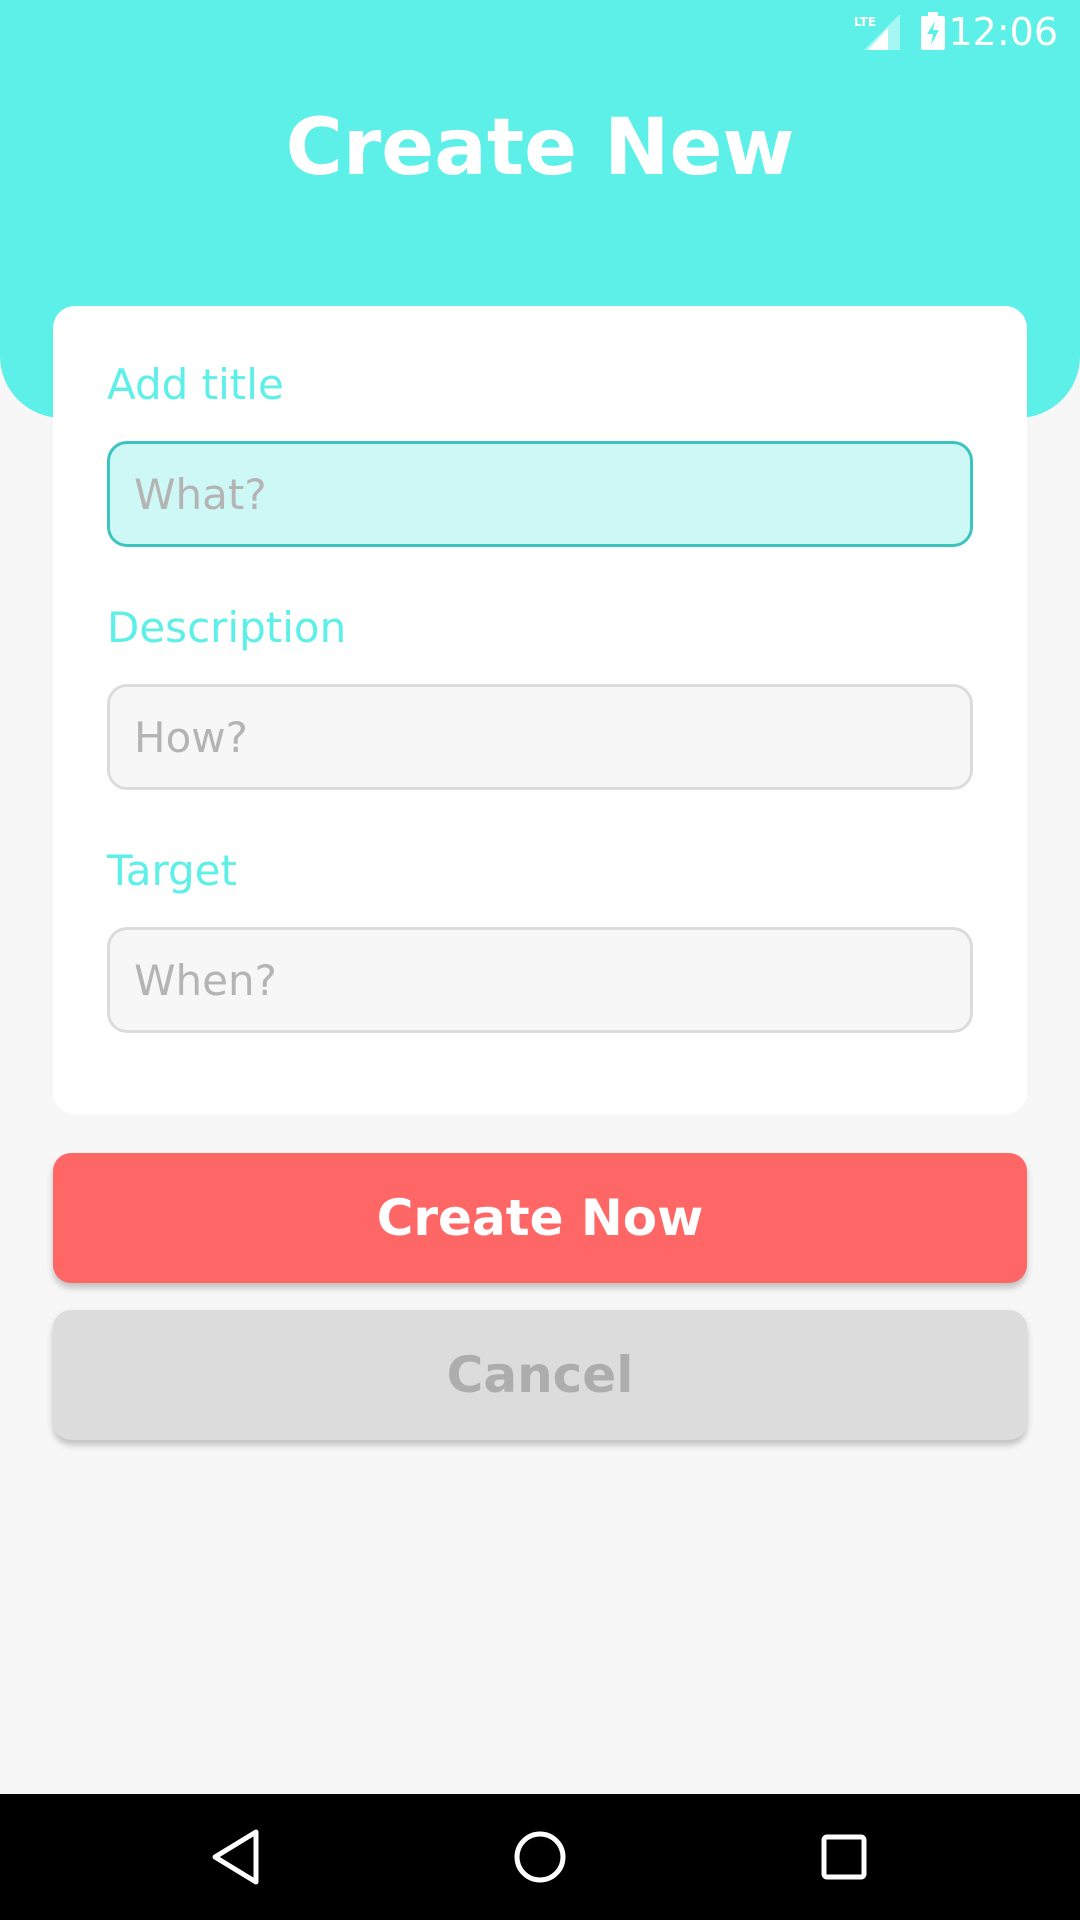 The height and width of the screenshot is (1920, 1080). What do you see at coordinates (227, 627) in the screenshot?
I see `description-field-label: Description` at bounding box center [227, 627].